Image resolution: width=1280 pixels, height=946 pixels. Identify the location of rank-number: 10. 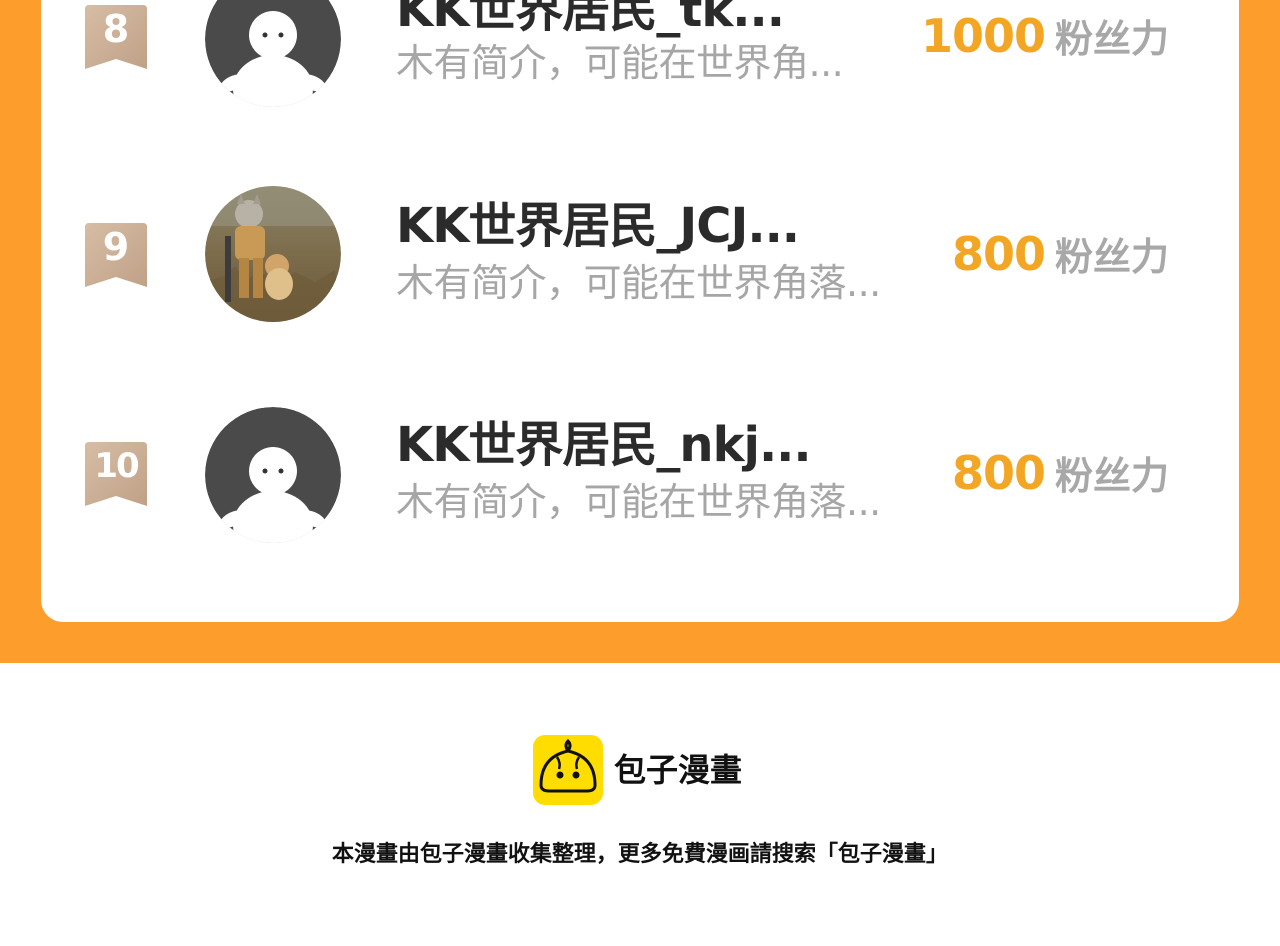
(116, 466).